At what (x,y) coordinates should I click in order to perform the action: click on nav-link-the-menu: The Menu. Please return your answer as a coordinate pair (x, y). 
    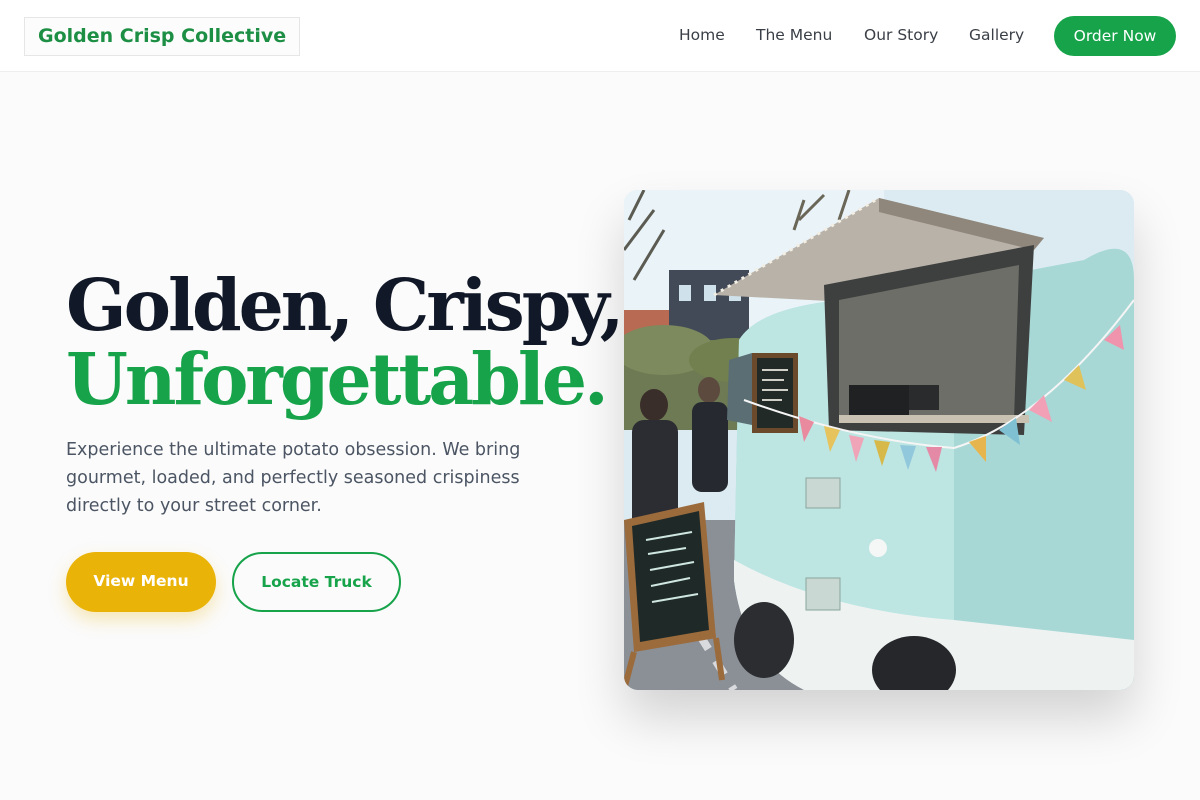
    Looking at the image, I should click on (794, 35).